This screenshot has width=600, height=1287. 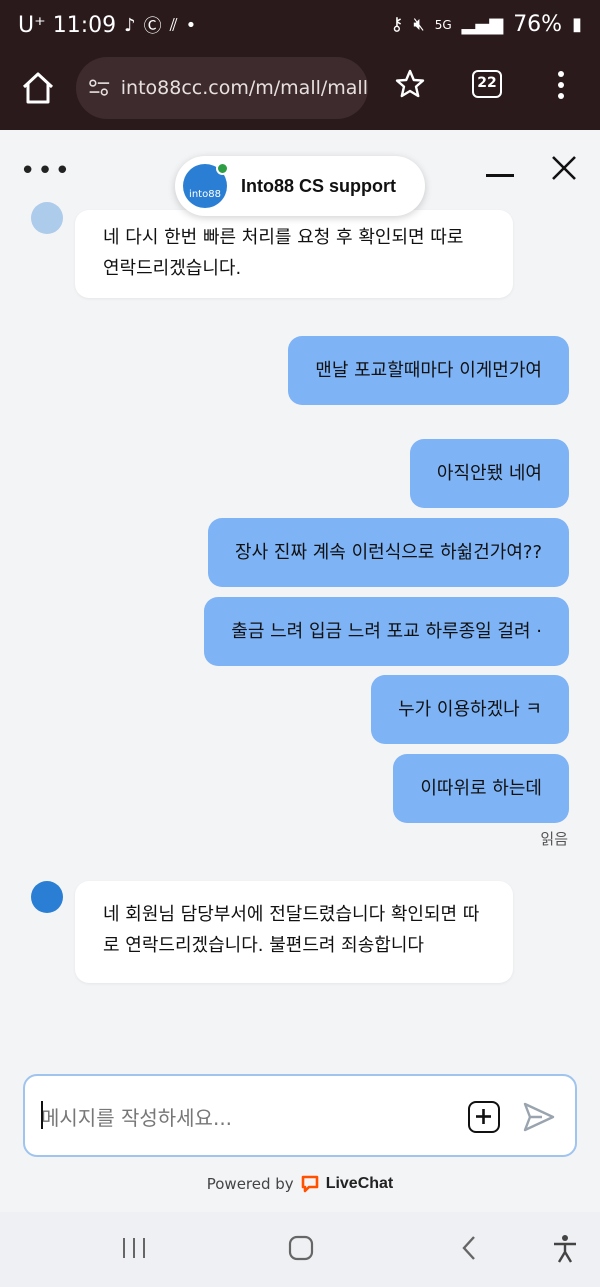 What do you see at coordinates (470, 1248) in the screenshot?
I see `back-icon` at bounding box center [470, 1248].